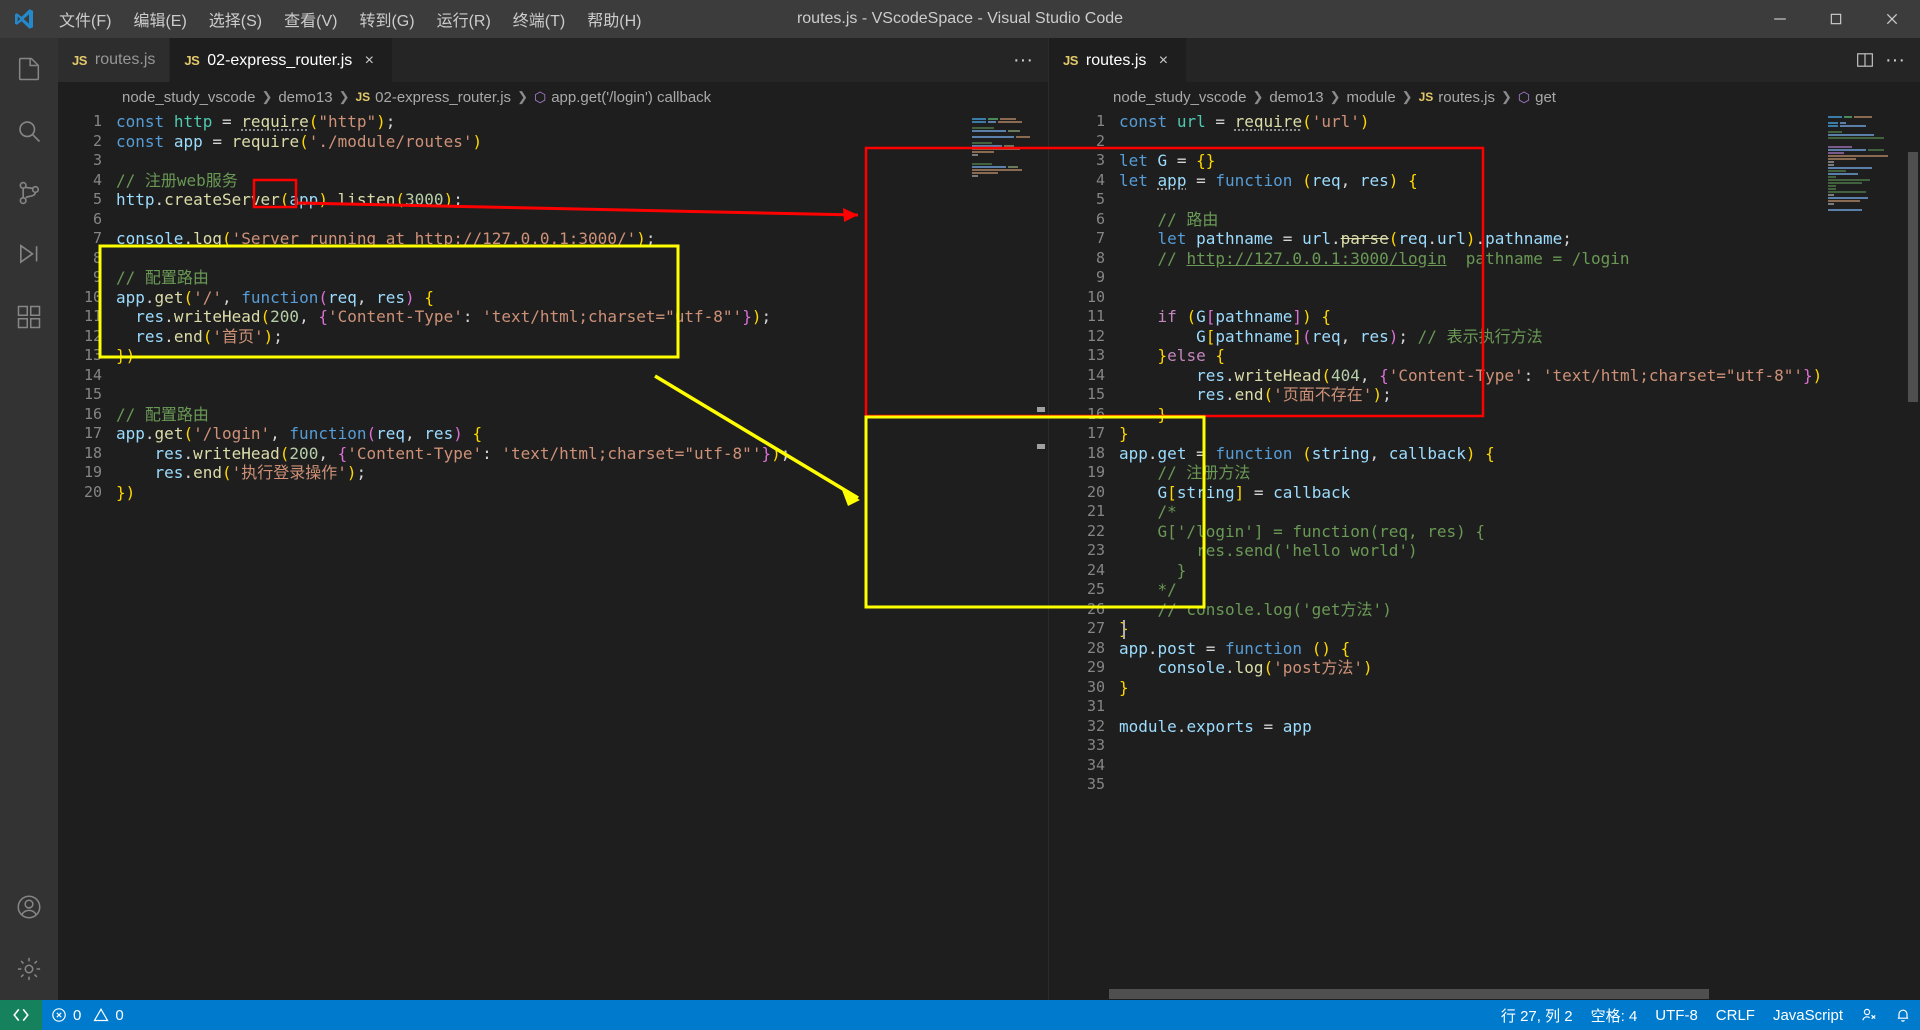  I want to click on tab-label: 02-express_router.js, so click(280, 60).